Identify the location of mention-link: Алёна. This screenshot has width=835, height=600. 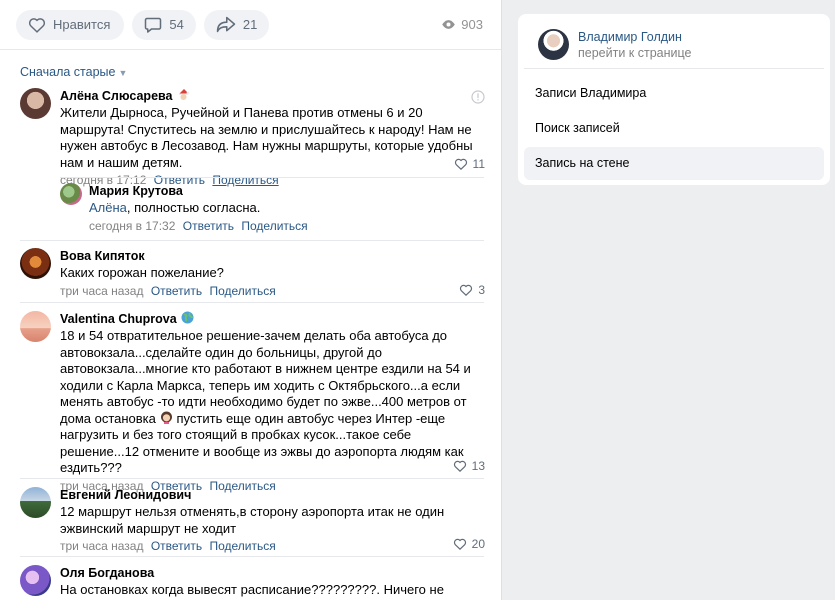
(108, 207).